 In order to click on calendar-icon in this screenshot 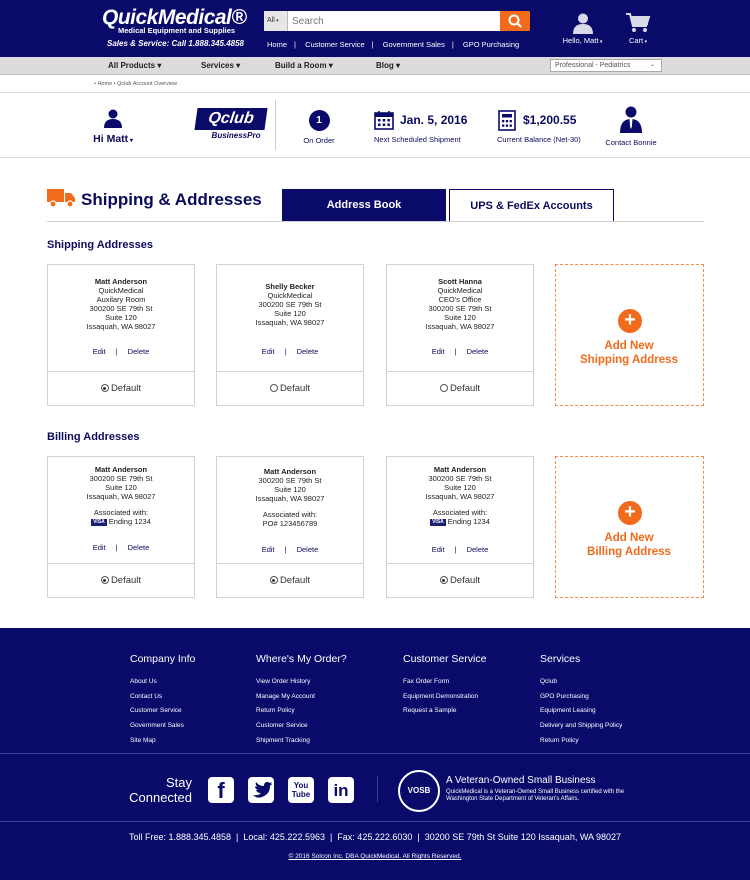, I will do `click(384, 120)`.